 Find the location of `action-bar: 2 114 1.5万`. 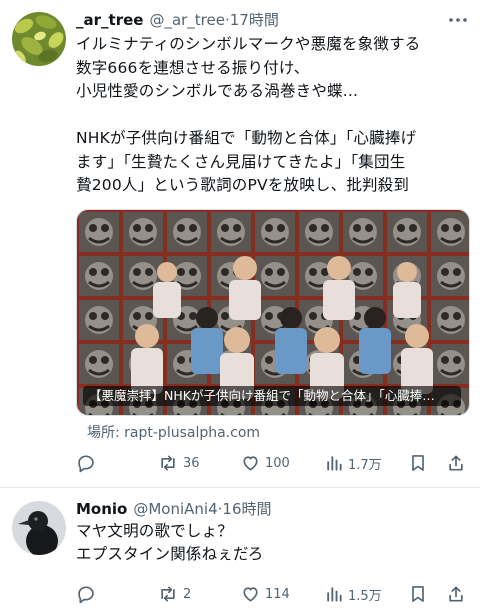

action-bar: 2 114 1.5万 is located at coordinates (273, 594).